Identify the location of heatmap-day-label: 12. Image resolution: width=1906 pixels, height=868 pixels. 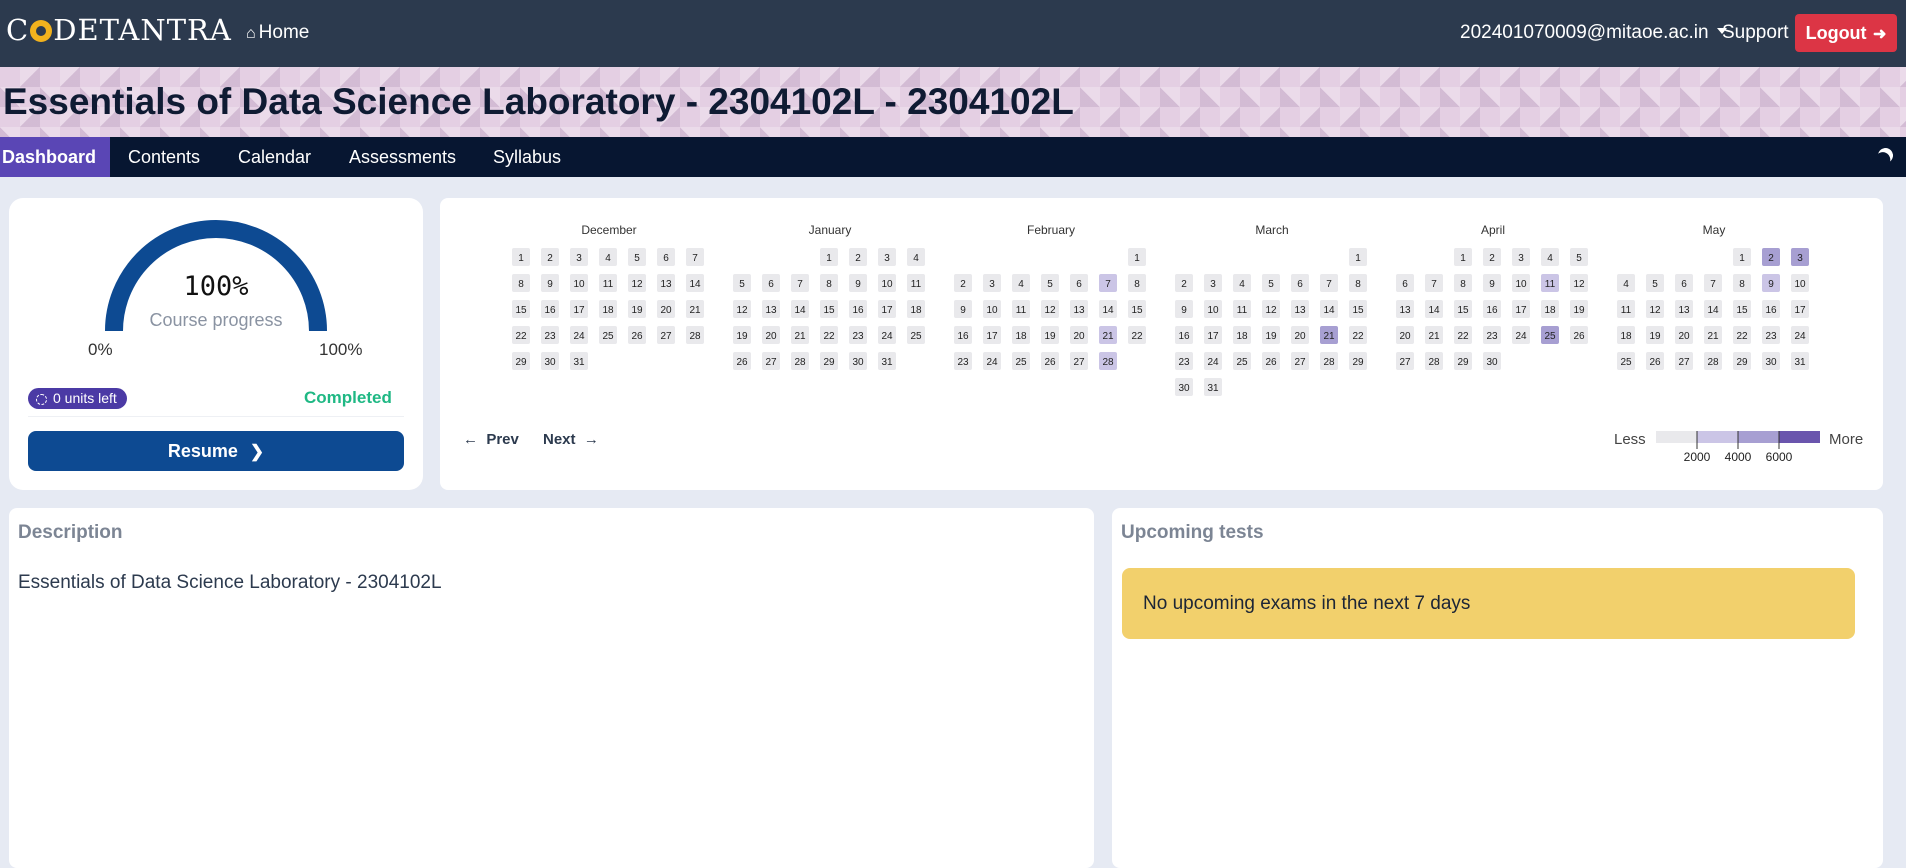
(1655, 310).